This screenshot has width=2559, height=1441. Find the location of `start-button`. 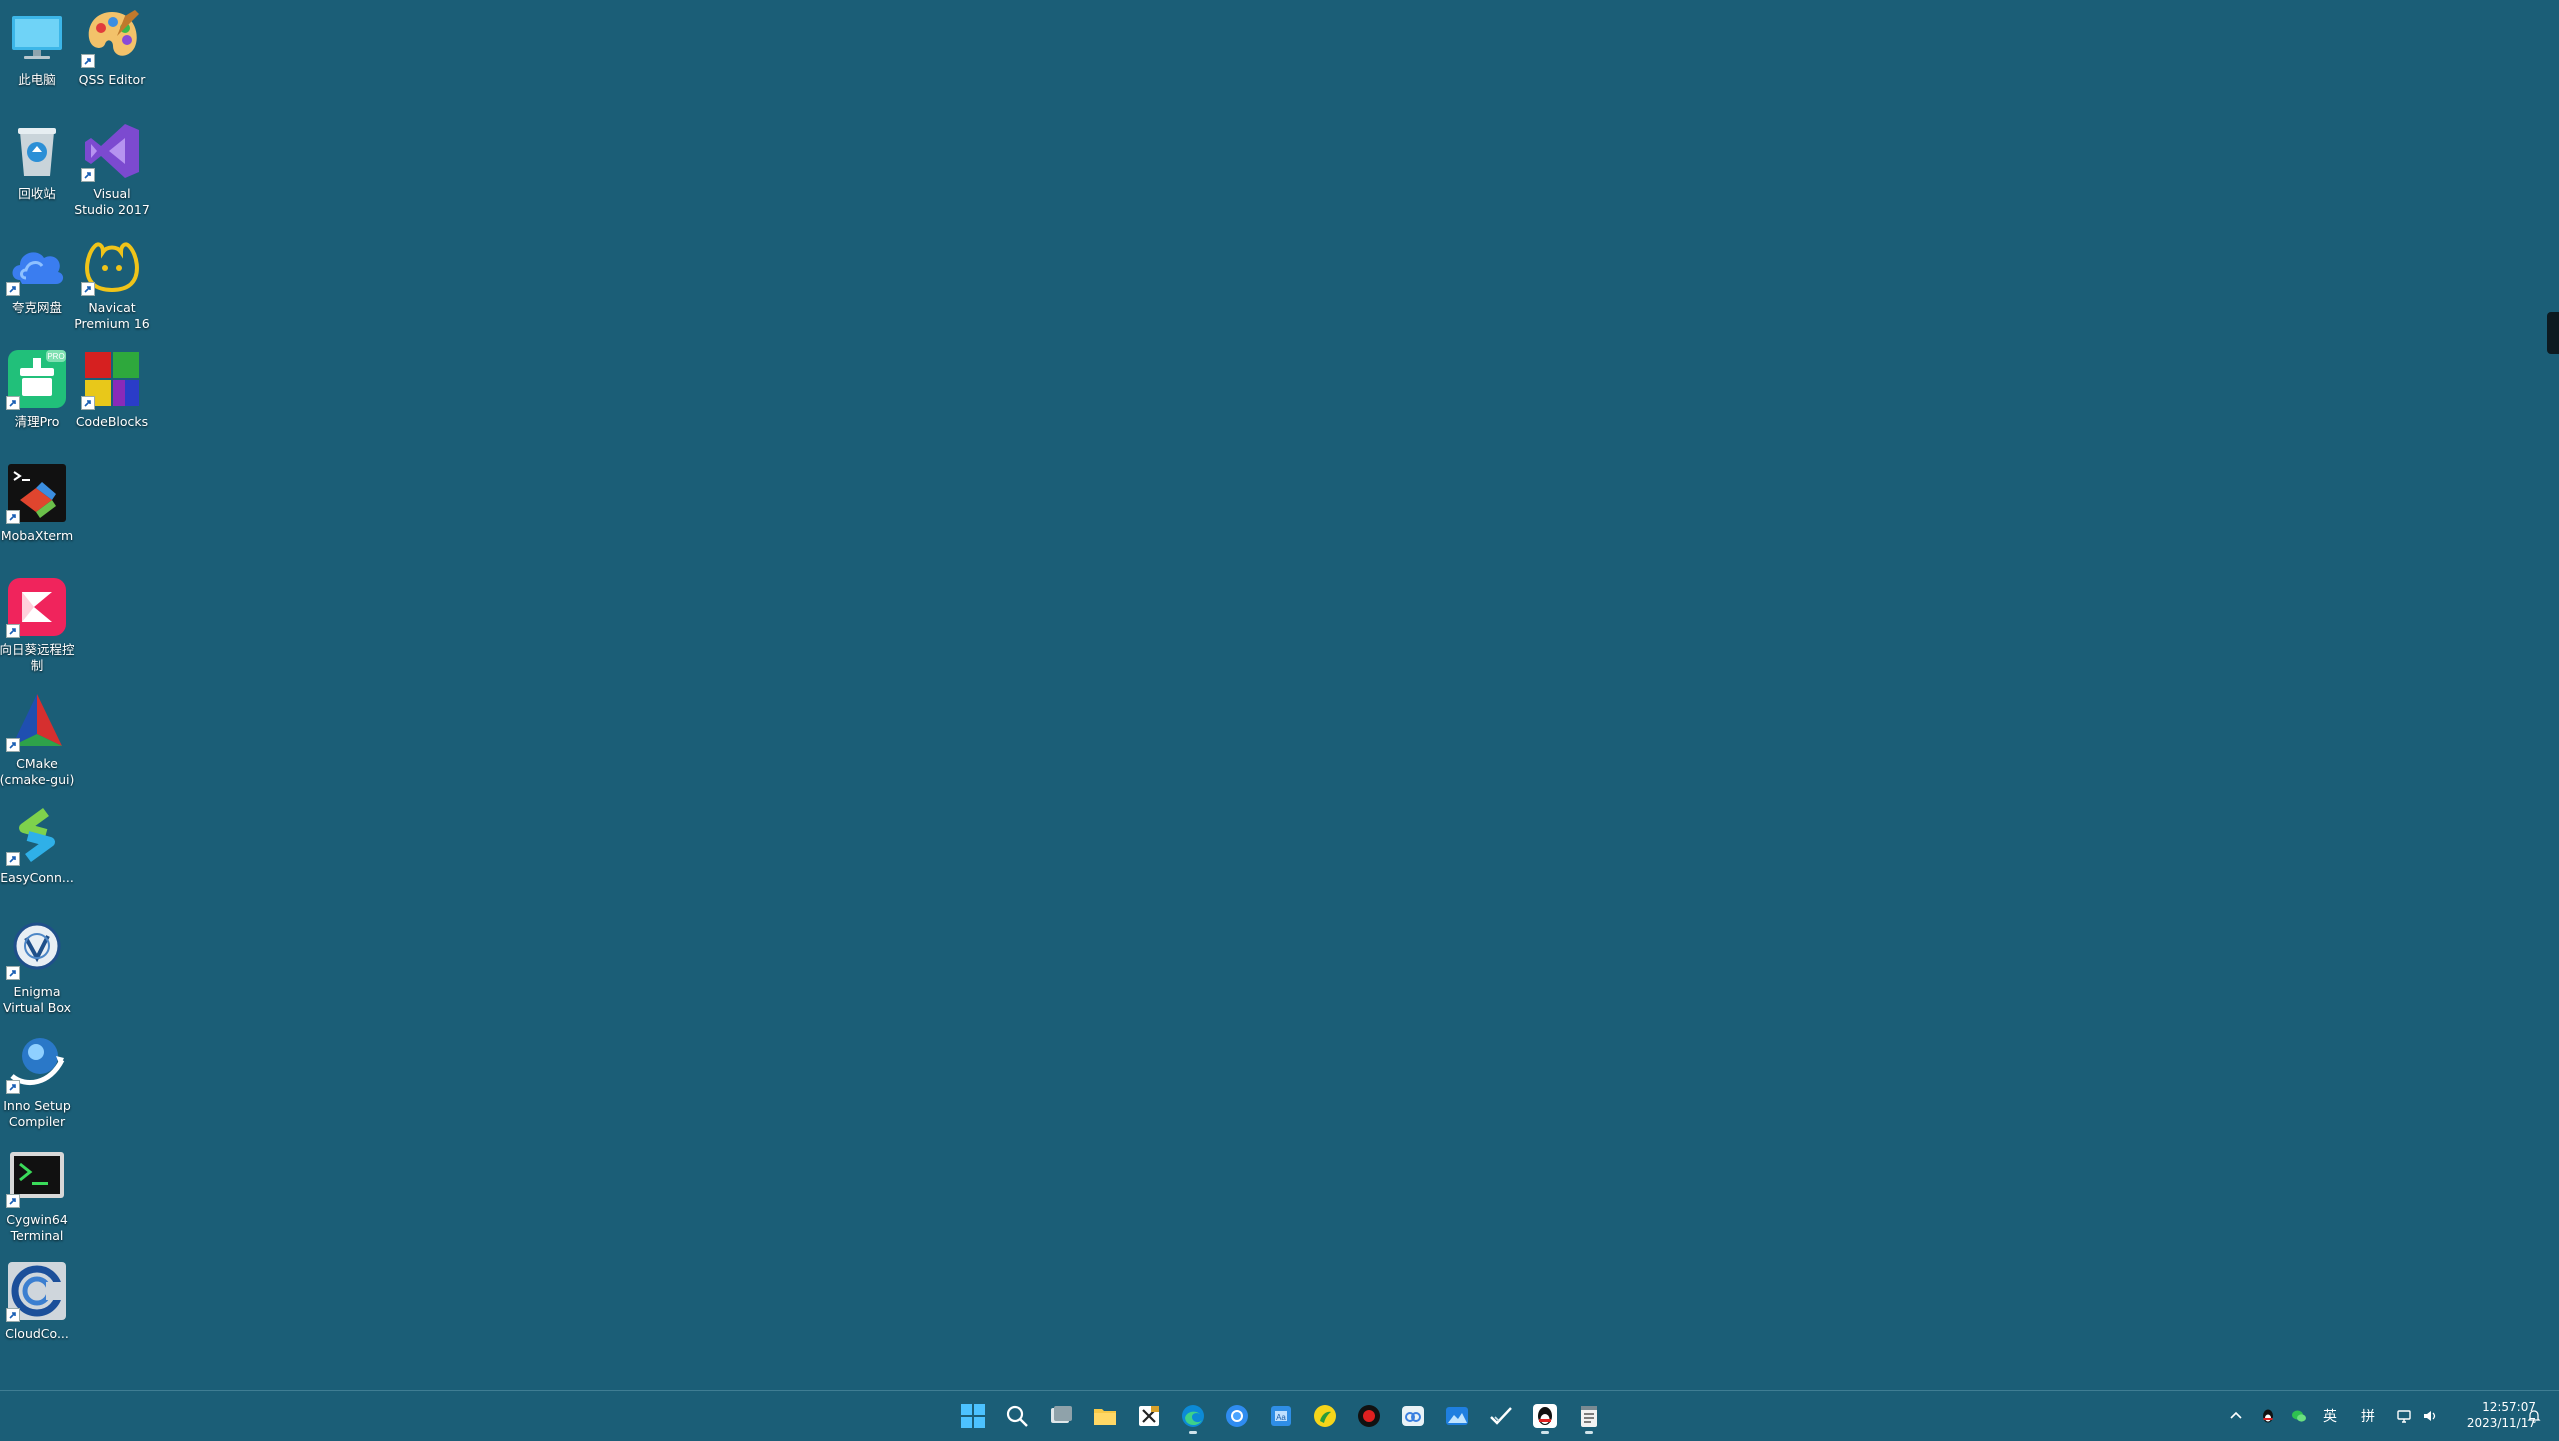

start-button is located at coordinates (973, 1416).